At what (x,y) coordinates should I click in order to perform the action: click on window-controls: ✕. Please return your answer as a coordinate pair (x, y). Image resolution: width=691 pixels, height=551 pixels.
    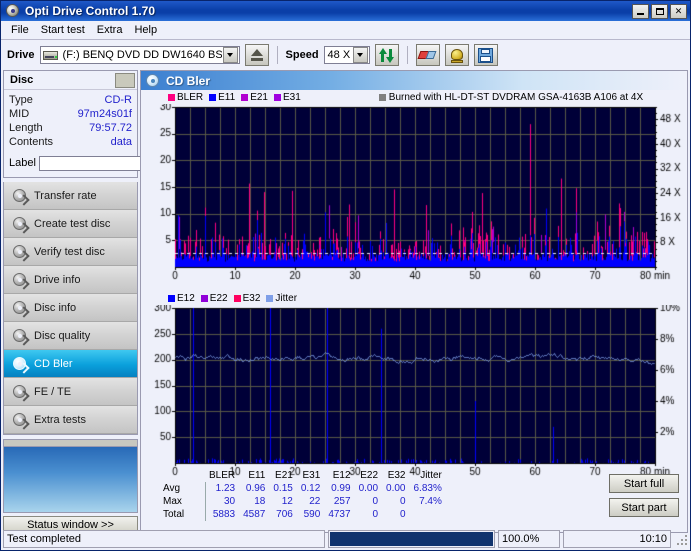
    Looking at the image, I should click on (660, 11).